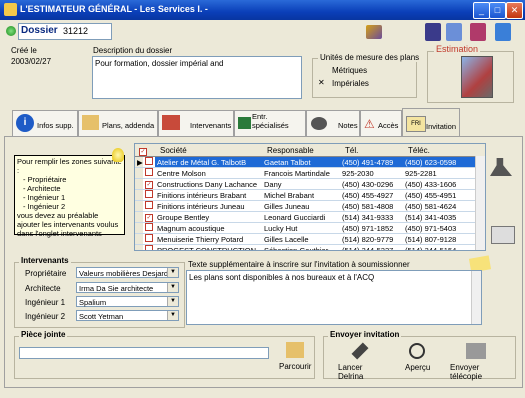  I want to click on cell-responsable: Dany, so click(301, 184).